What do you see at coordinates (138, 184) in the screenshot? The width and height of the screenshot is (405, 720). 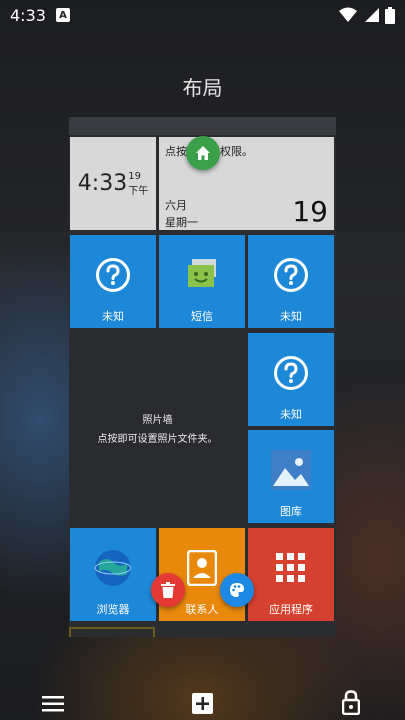 I see `clock-tile-sub: 19 下午` at bounding box center [138, 184].